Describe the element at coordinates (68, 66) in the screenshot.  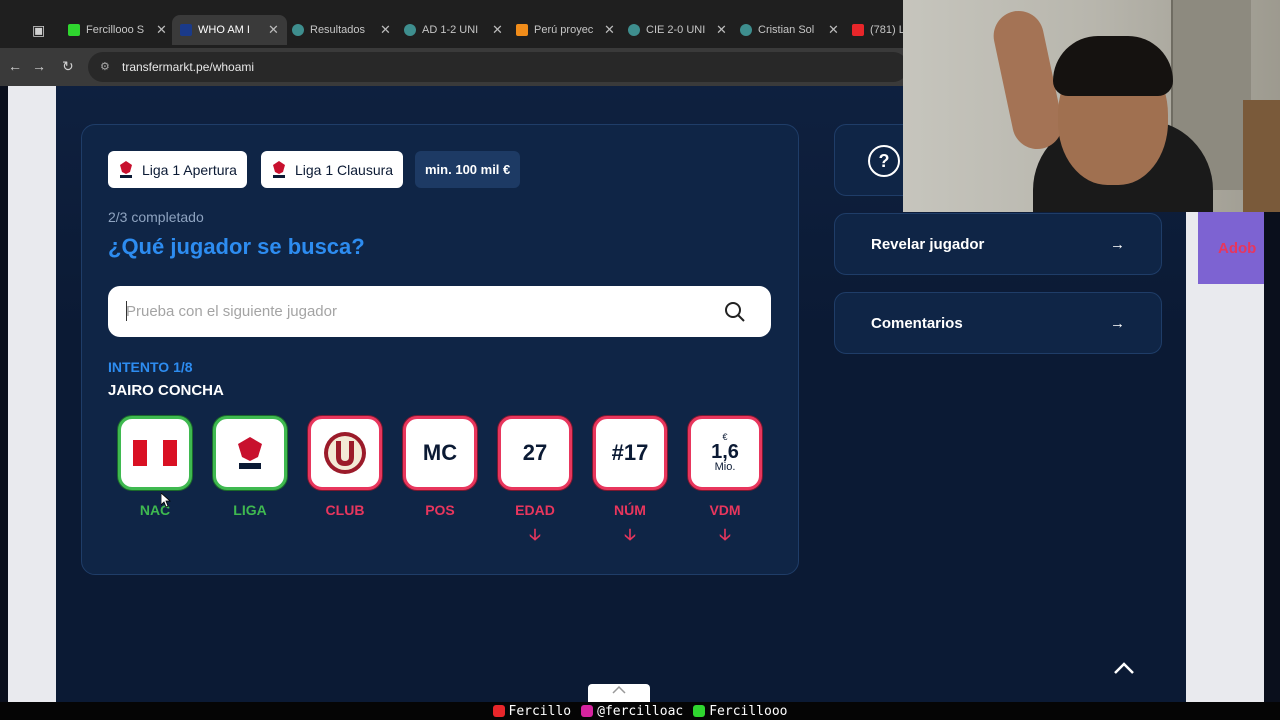
I see `reload-icon: ↻` at that location.